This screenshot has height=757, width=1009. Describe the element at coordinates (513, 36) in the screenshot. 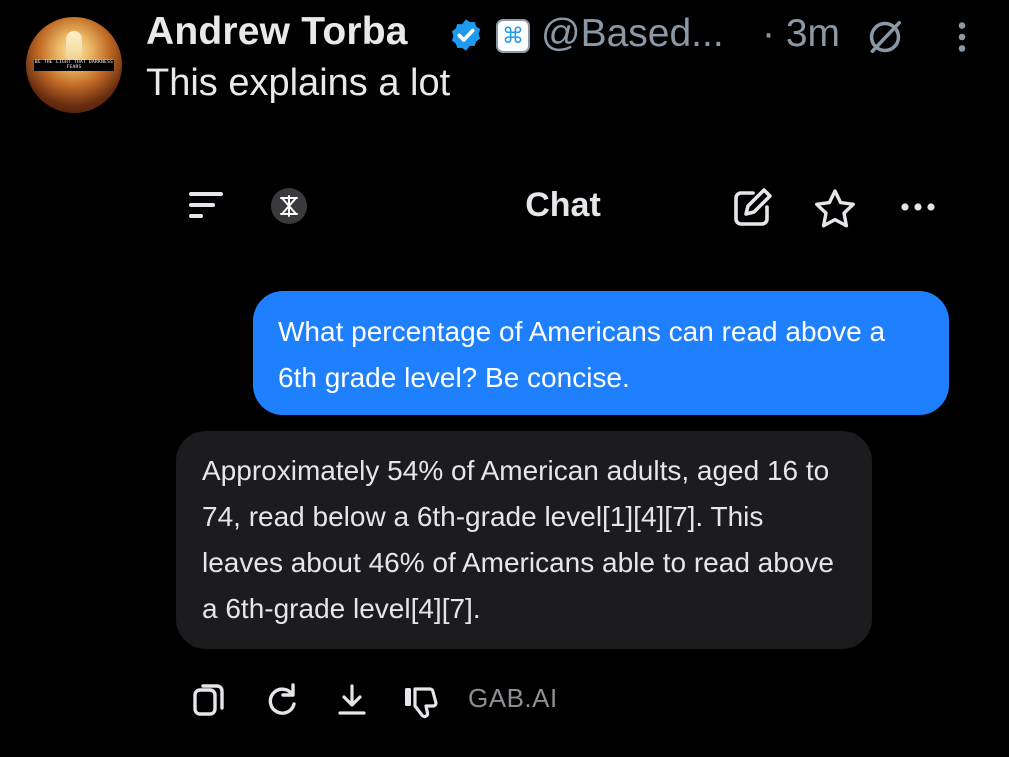

I see `affiliate-badge-icon: ⌘` at that location.